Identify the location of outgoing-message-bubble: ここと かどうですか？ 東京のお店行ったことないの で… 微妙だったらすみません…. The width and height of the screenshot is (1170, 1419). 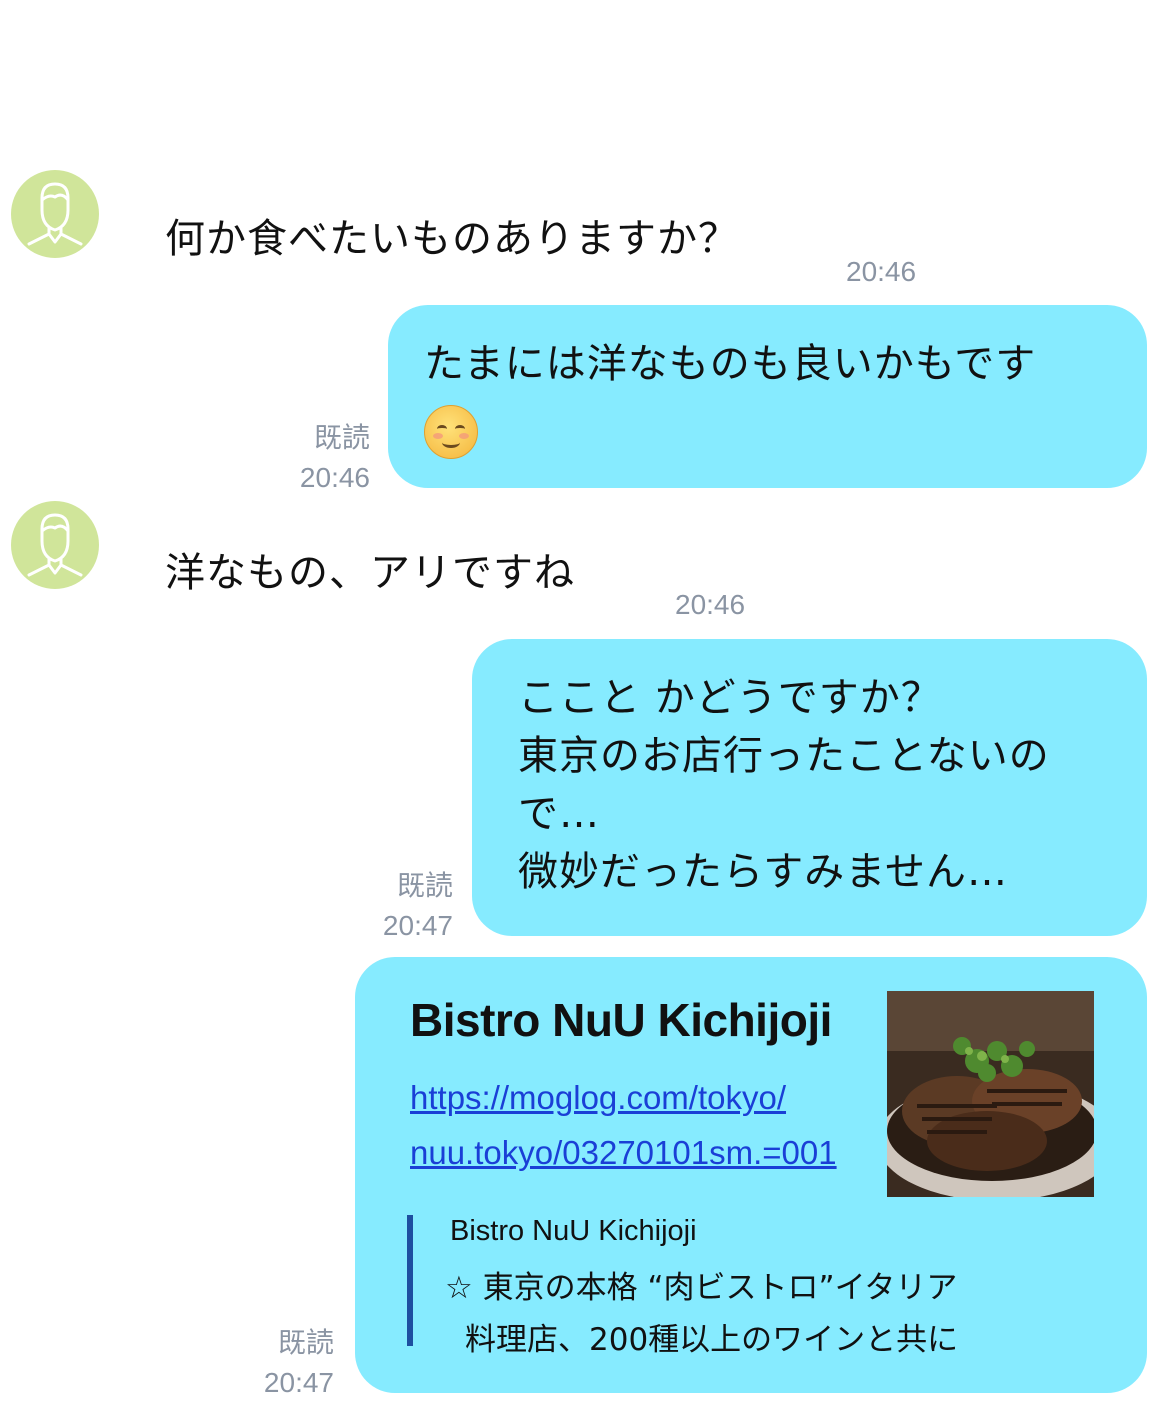
(809, 787).